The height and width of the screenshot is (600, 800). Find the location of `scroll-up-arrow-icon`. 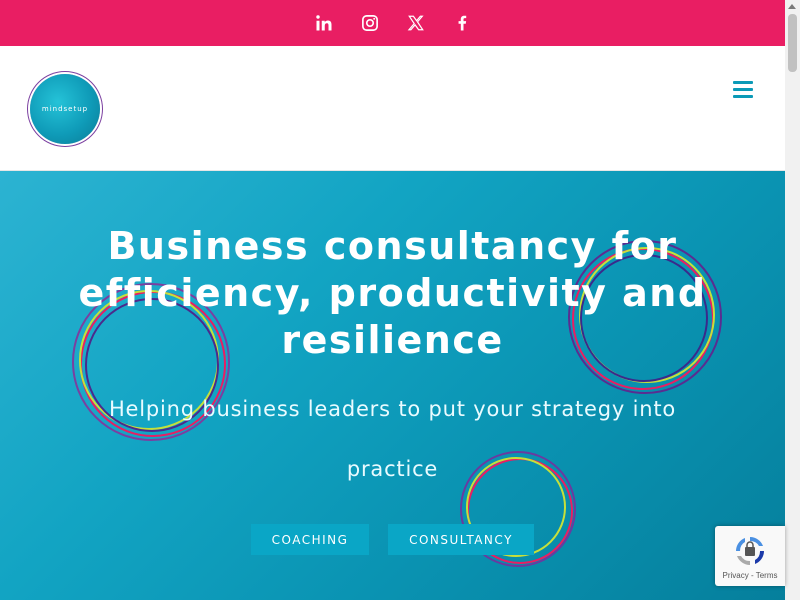

scroll-up-arrow-icon is located at coordinates (792, 6).